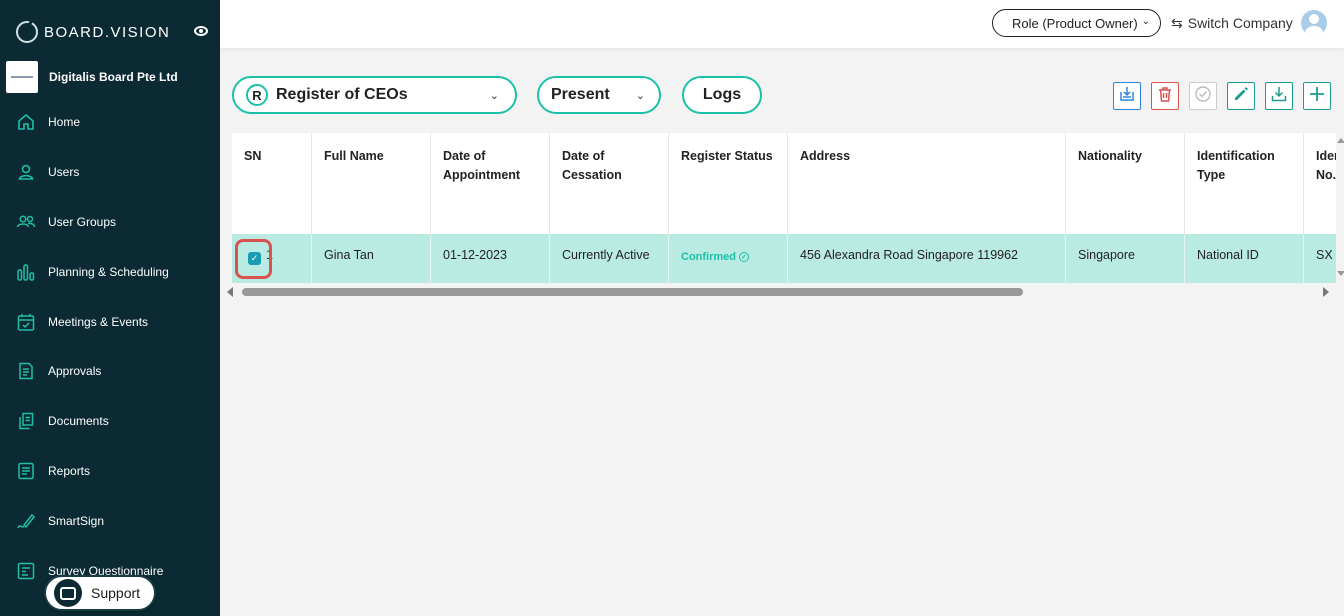 The width and height of the screenshot is (1344, 616). What do you see at coordinates (342, 94) in the screenshot?
I see `register-label: Register of CEOs` at bounding box center [342, 94].